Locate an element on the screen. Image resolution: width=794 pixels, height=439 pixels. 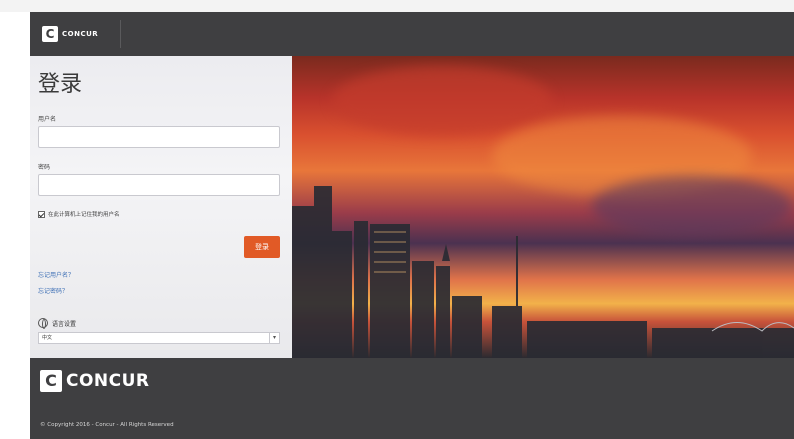
forgot-username-link: 忘记用户名？ is located at coordinates (56, 274).